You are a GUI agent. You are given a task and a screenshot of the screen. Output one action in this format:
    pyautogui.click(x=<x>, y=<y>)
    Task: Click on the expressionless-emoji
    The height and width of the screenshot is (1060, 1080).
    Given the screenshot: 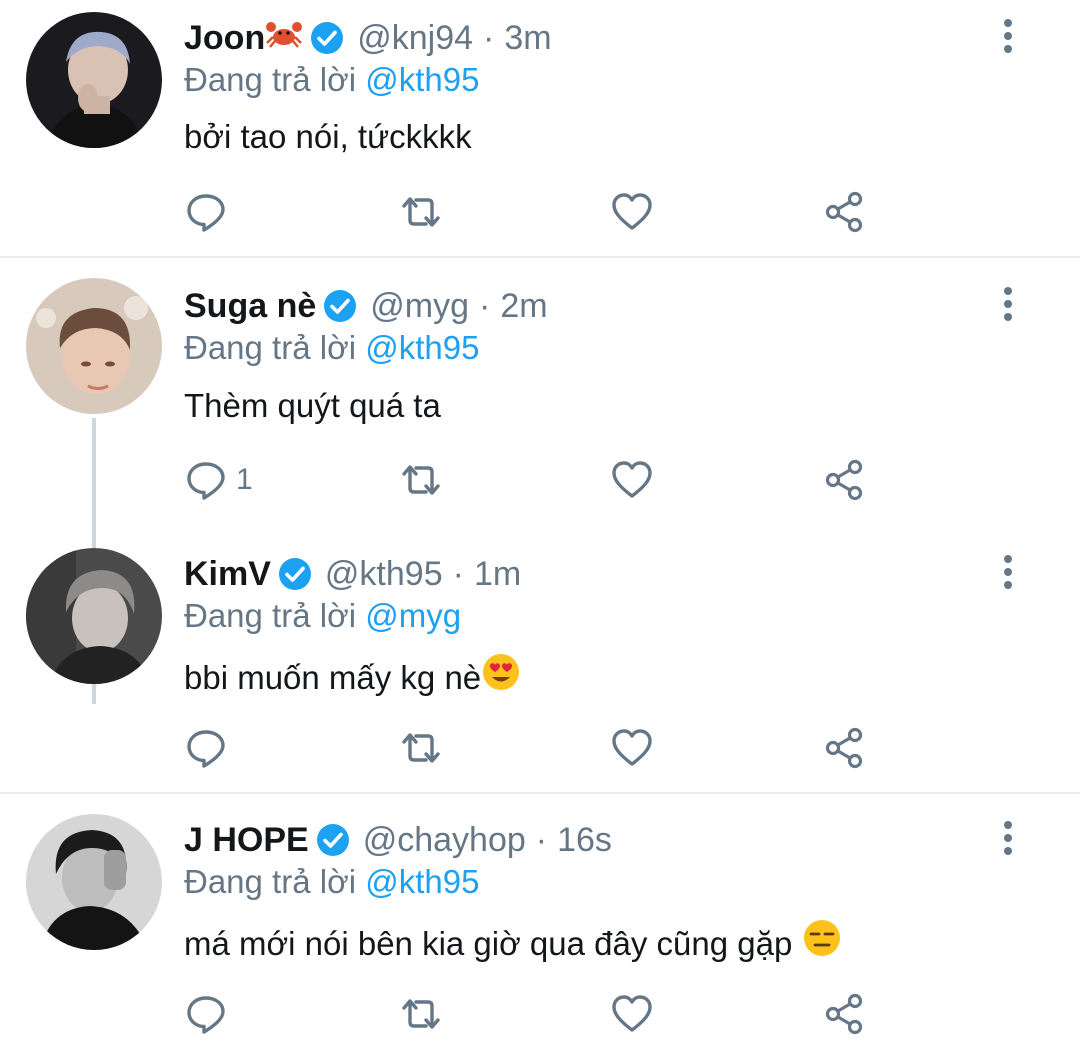 What is the action you would take?
    pyautogui.click(x=822, y=943)
    